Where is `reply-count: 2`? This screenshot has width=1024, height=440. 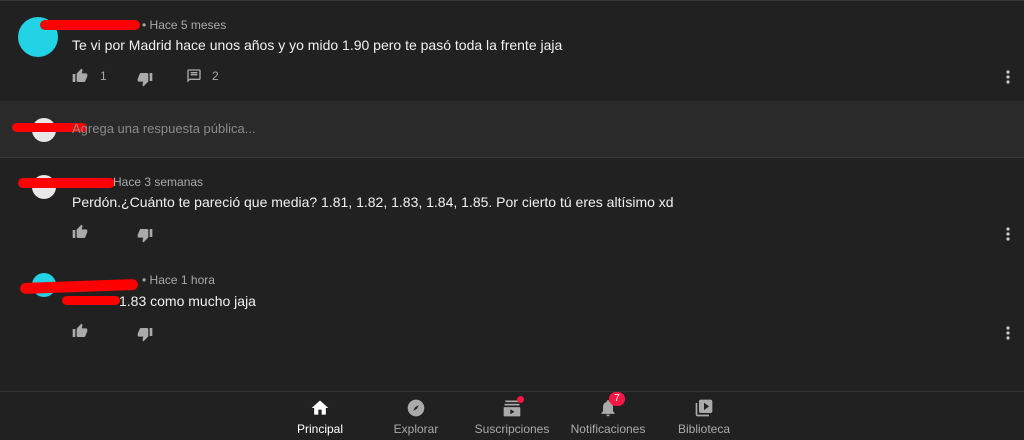 reply-count: 2 is located at coordinates (215, 76).